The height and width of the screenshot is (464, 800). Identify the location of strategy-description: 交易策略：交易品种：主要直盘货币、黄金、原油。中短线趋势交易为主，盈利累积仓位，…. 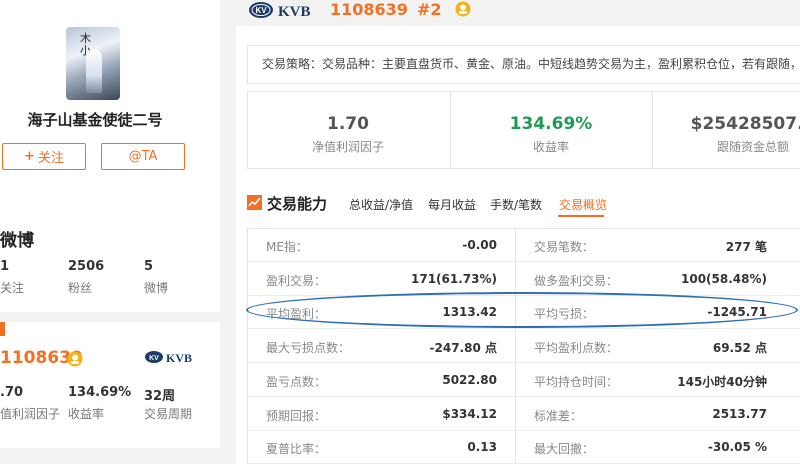
(523, 64).